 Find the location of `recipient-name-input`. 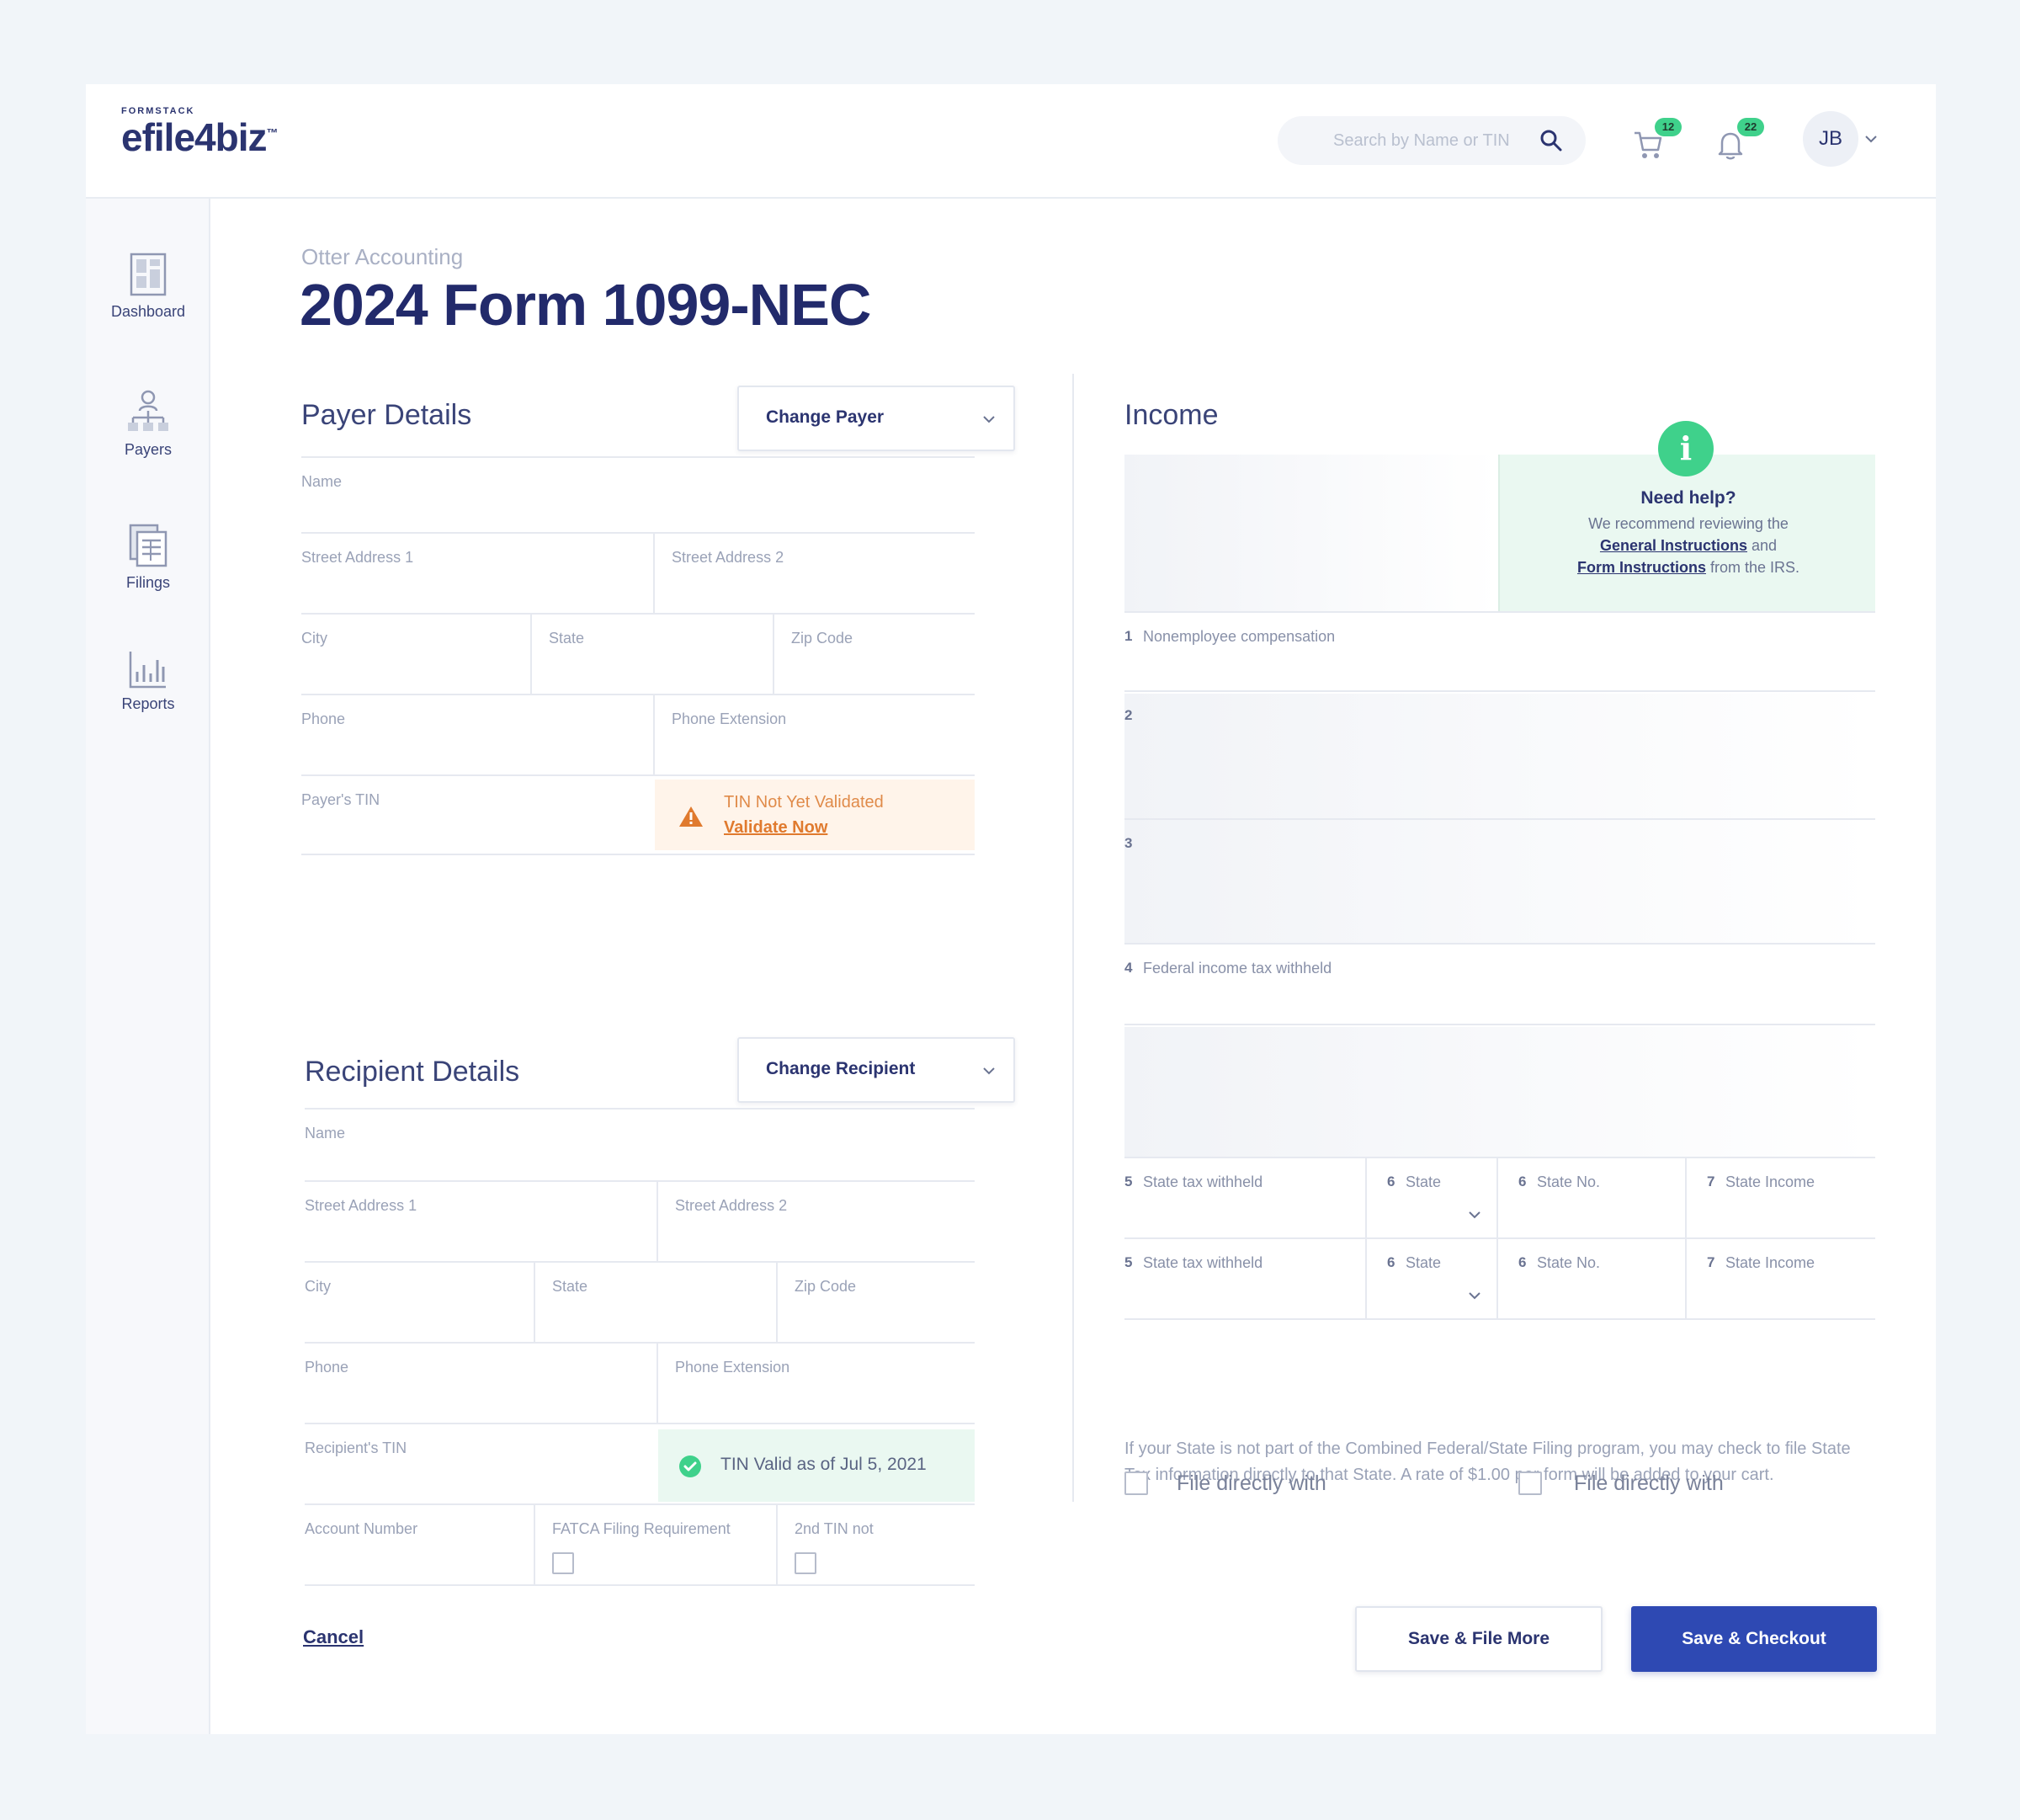

recipient-name-input is located at coordinates (640, 1160).